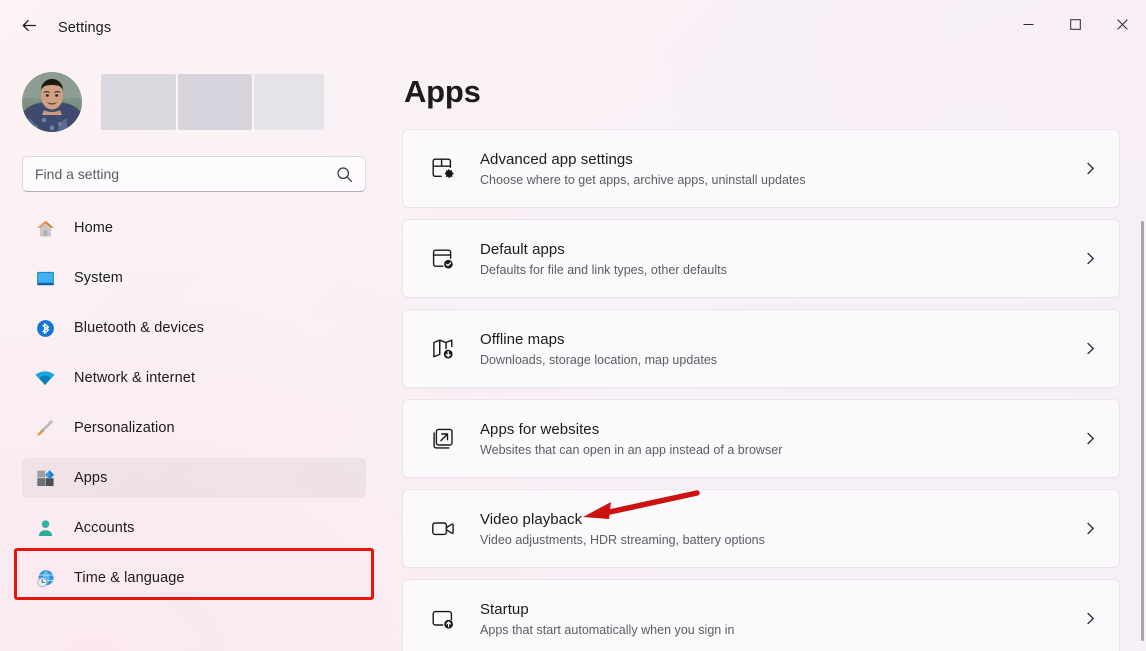  Describe the element at coordinates (124, 428) in the screenshot. I see `sidebar-item-label: Personalization` at that location.